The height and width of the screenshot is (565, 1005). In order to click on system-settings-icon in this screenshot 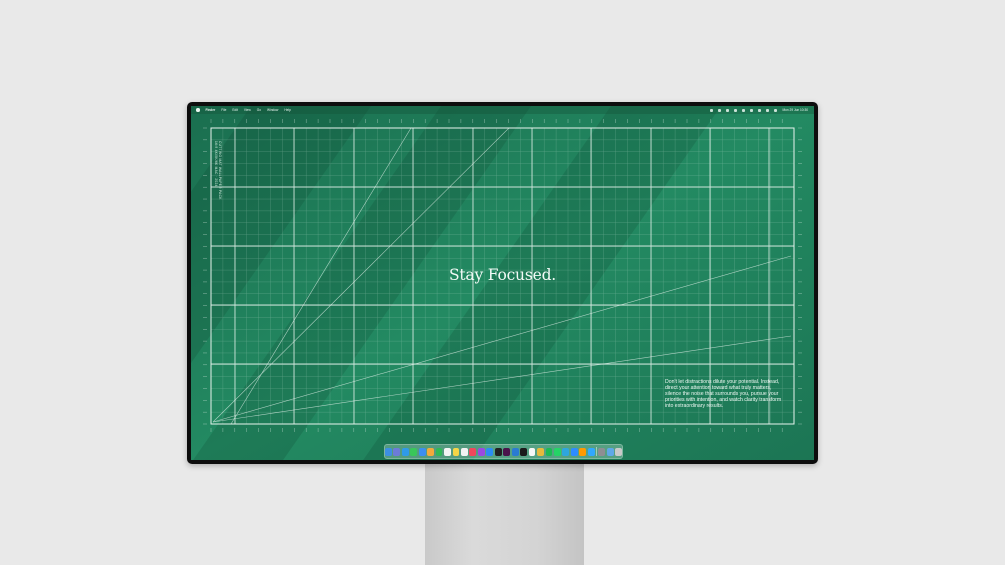, I will do `click(602, 451)`.